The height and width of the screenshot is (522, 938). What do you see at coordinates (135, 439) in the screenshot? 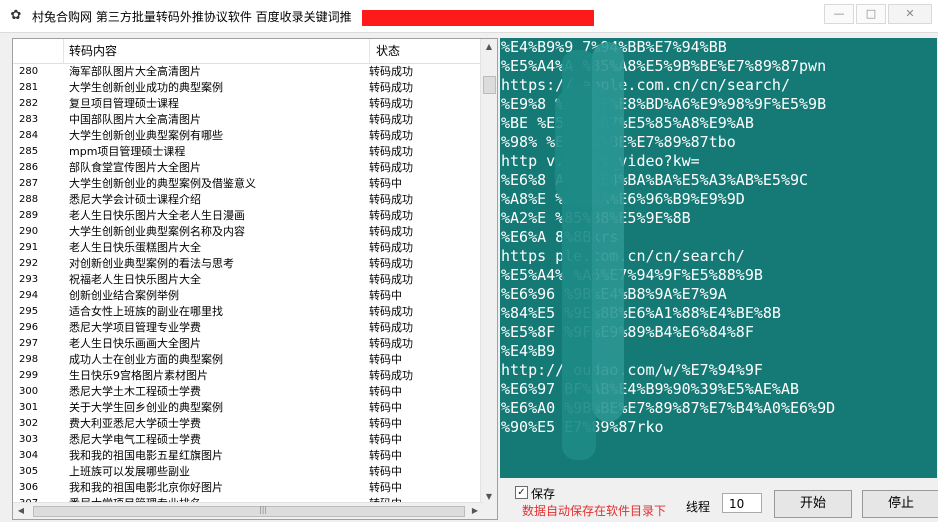
I see `row-keyword: 悉尼大学电气工程硕士学费` at bounding box center [135, 439].